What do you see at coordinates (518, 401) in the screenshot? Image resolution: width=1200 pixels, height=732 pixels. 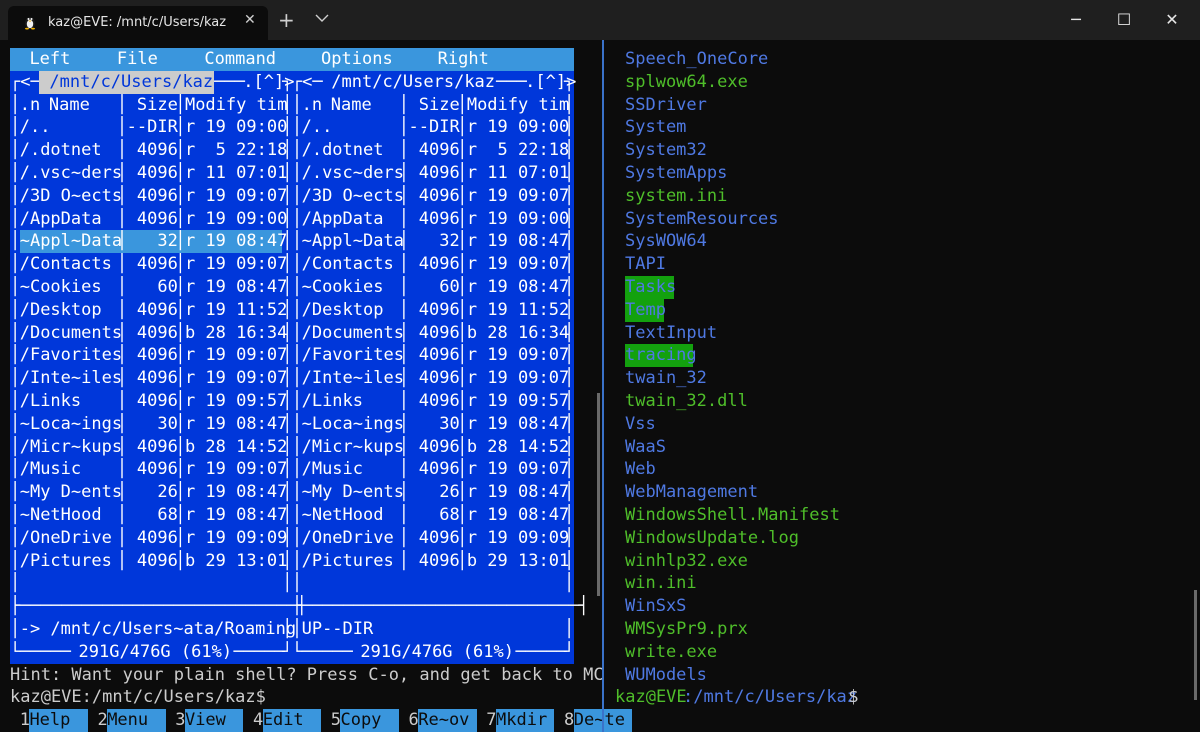 I see `file-modified: r 19 09:57` at bounding box center [518, 401].